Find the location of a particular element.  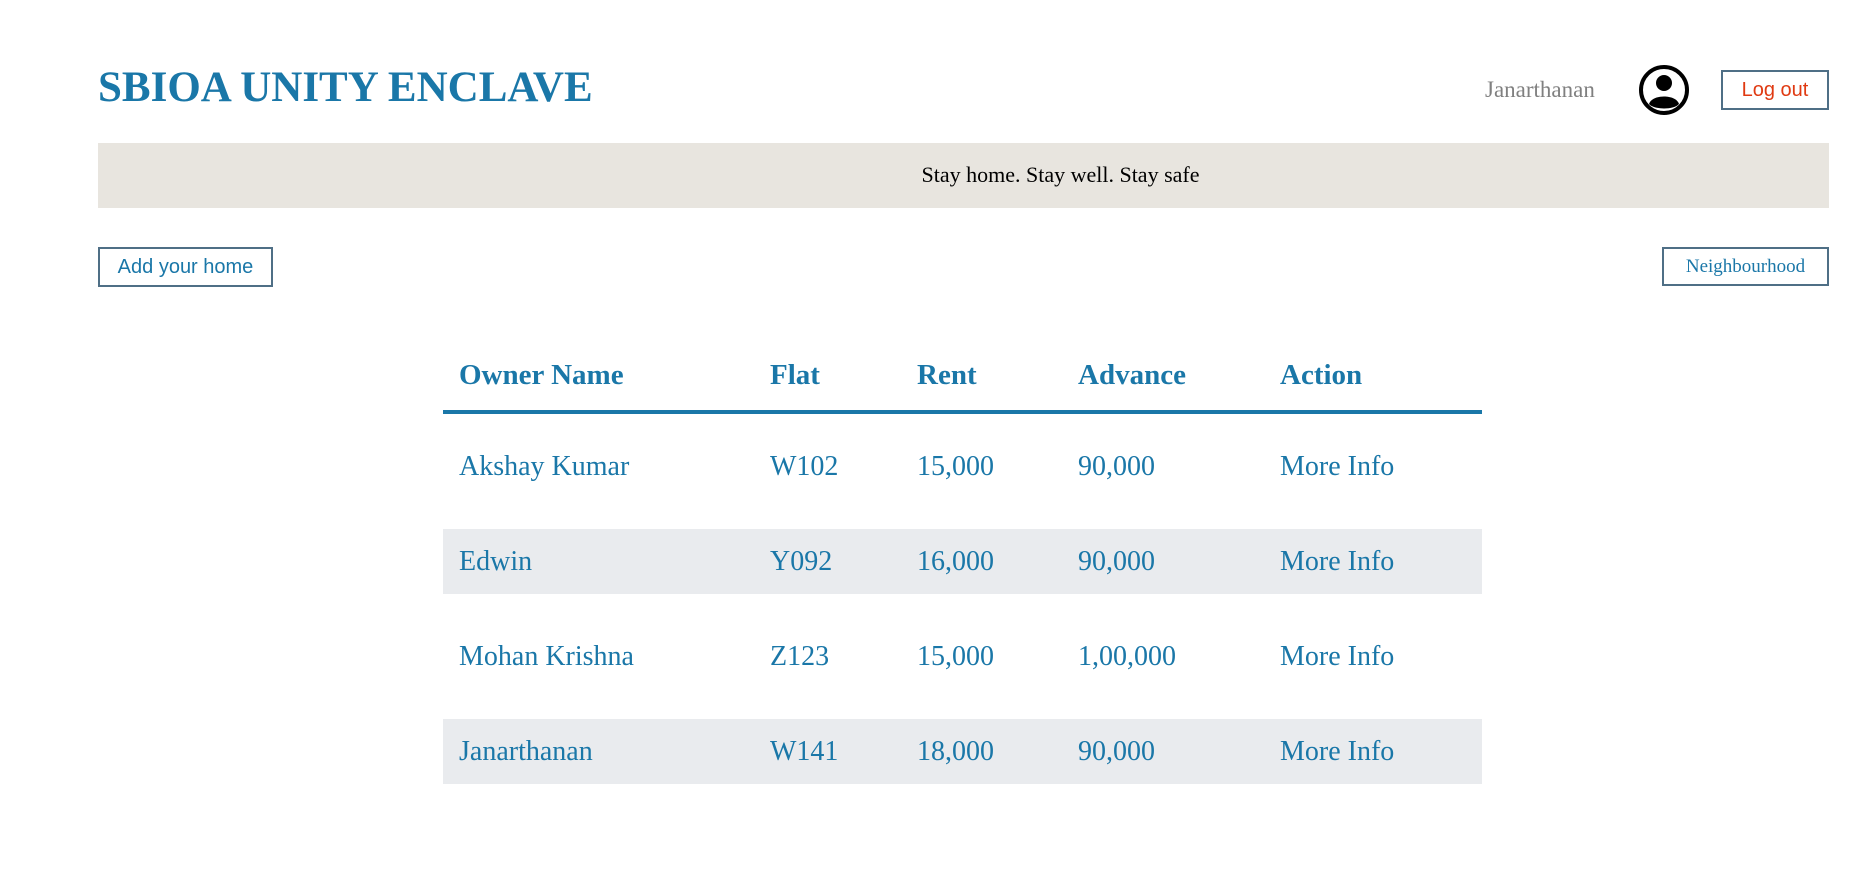

table-header: Owner Name Flat Rent Advance Action is located at coordinates (962, 379).